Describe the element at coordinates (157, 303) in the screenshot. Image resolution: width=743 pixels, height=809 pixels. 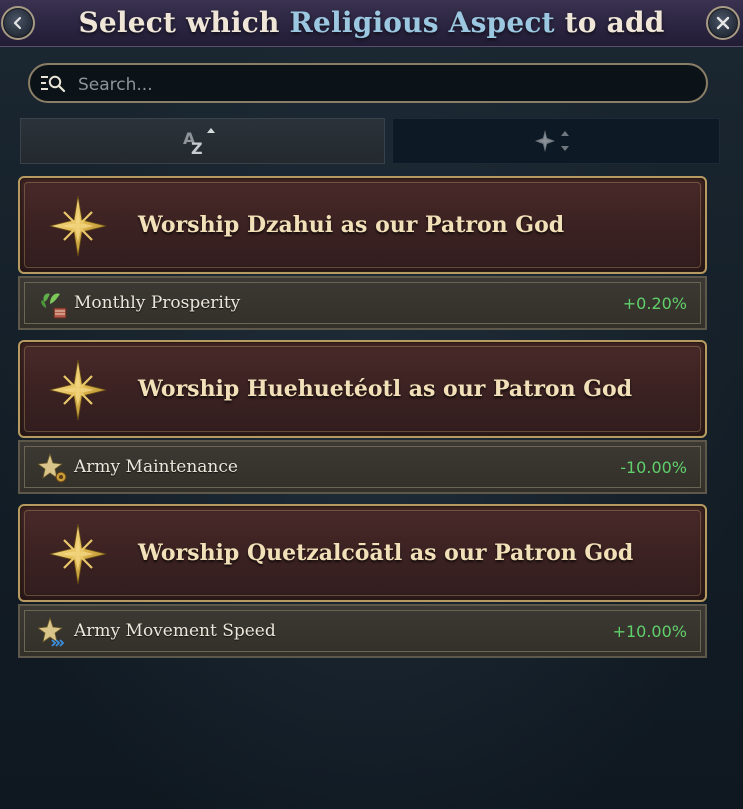
I see `effect-label: Monthly Prosperity` at that location.